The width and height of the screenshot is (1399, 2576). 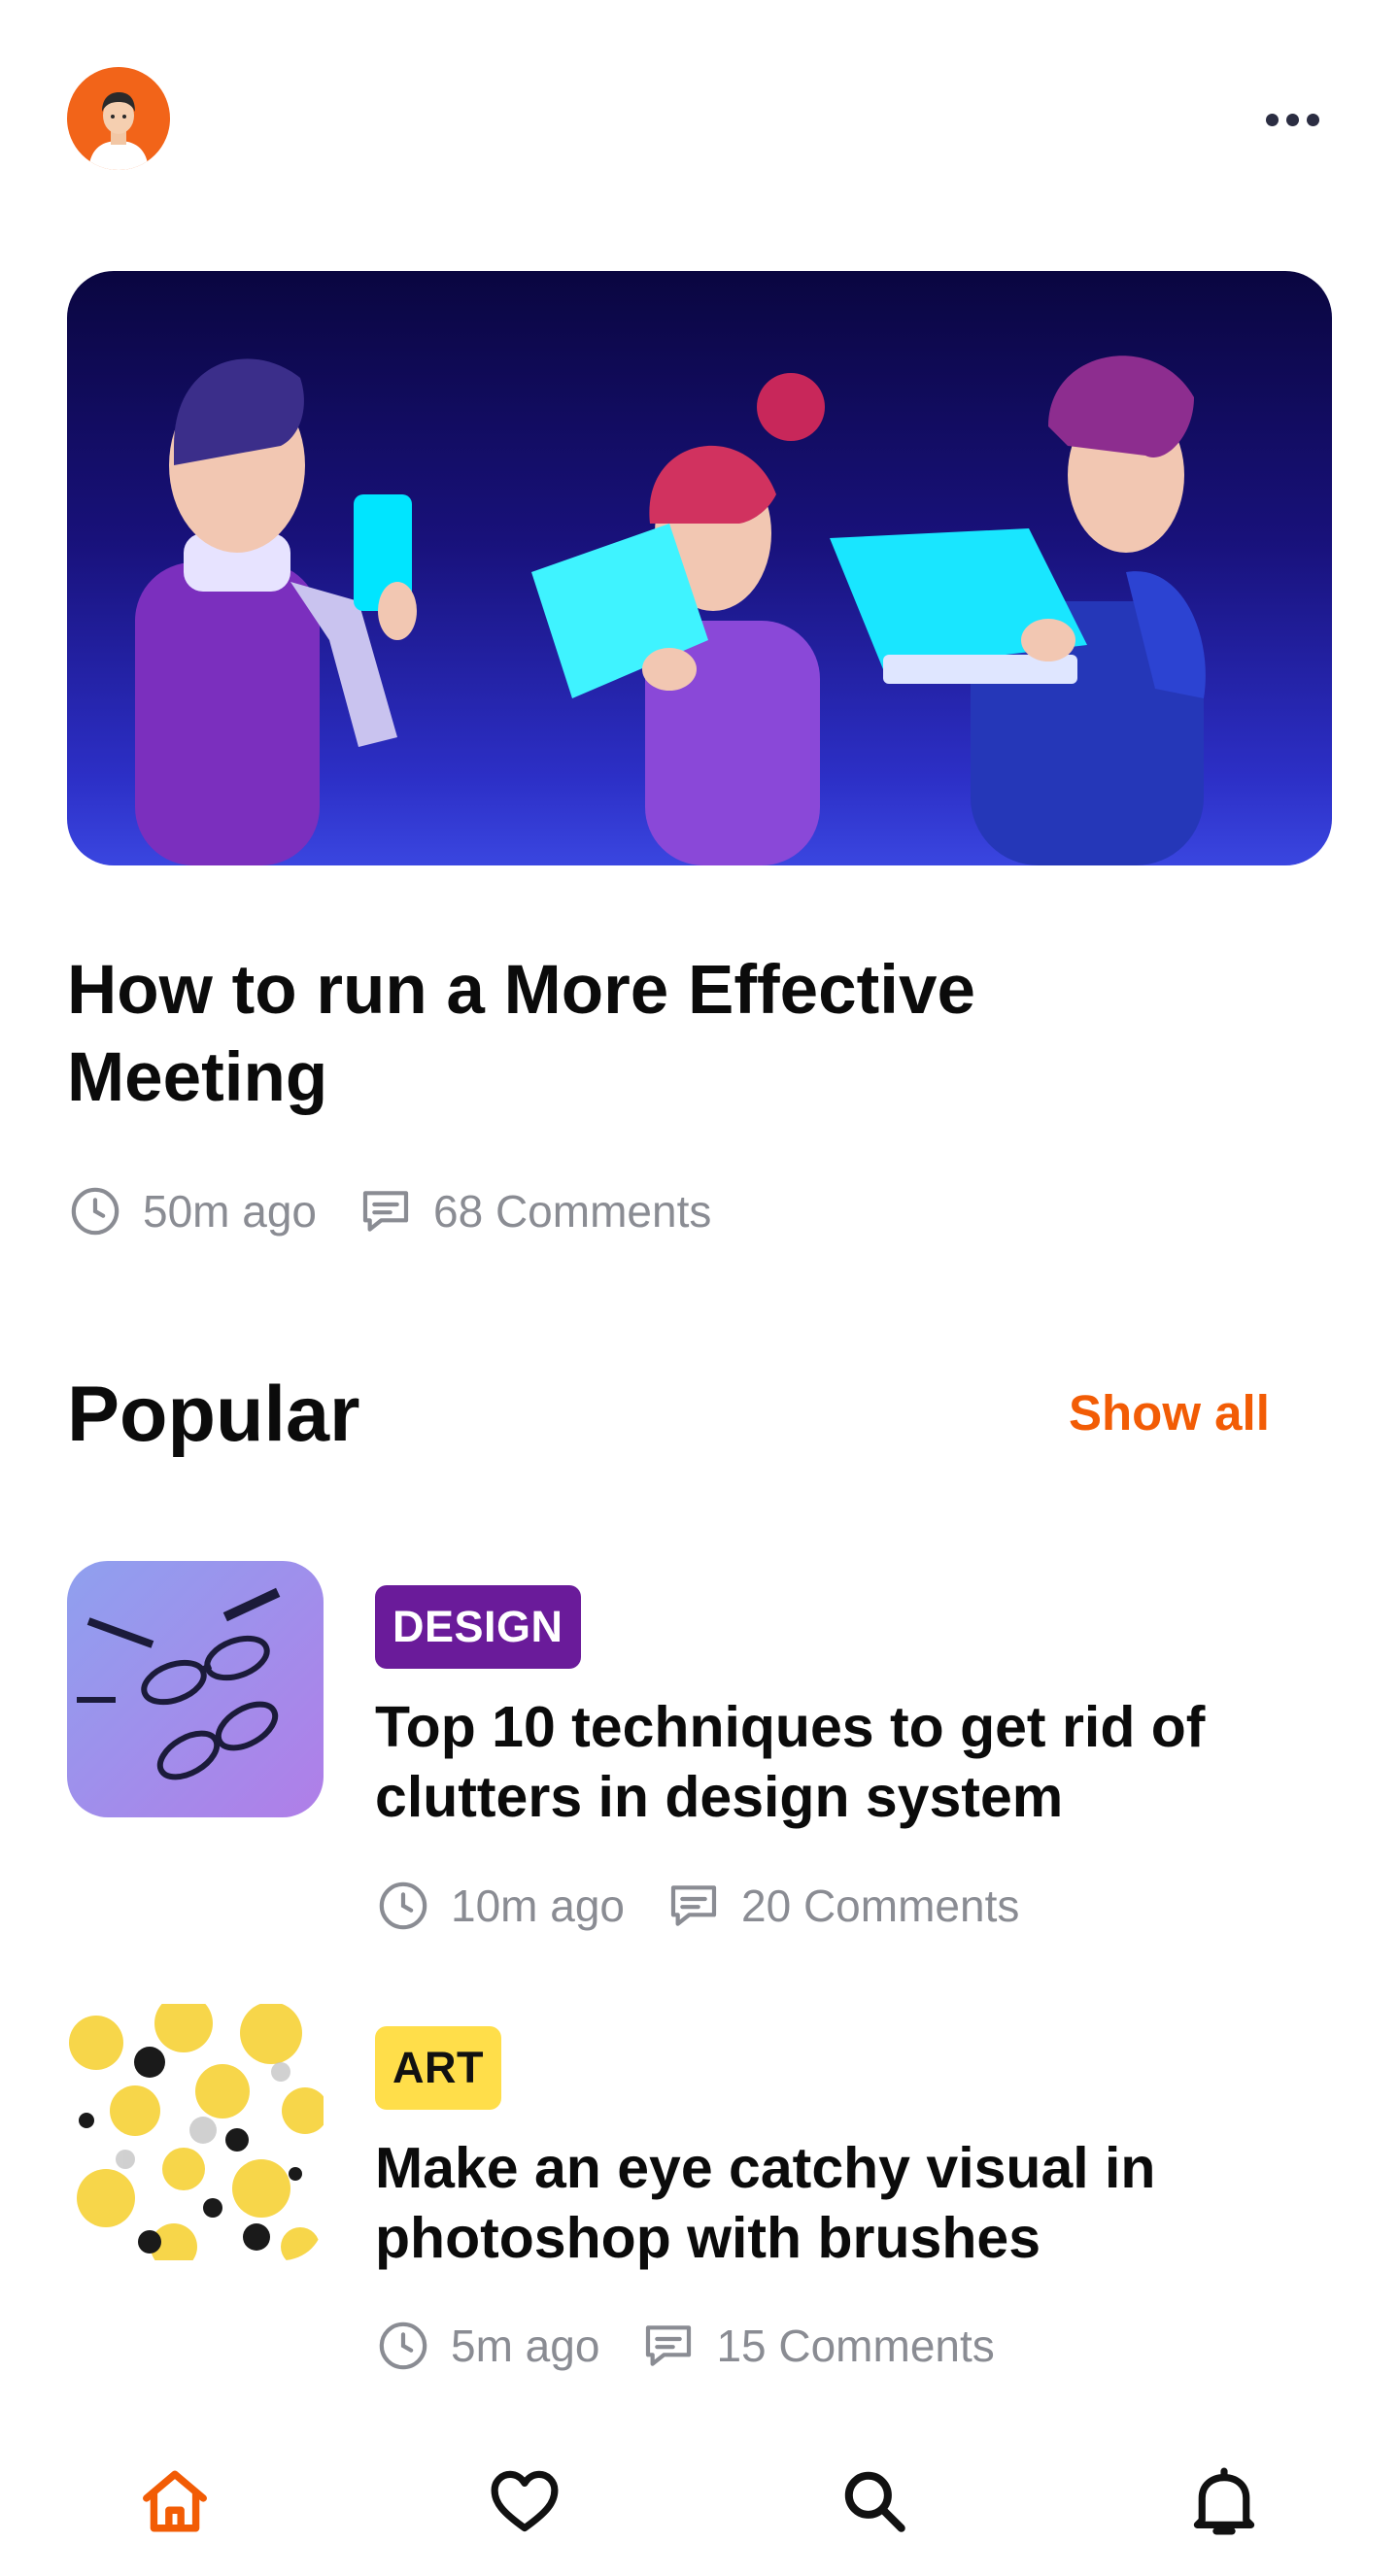 I want to click on nav-search, so click(x=874, y=2501).